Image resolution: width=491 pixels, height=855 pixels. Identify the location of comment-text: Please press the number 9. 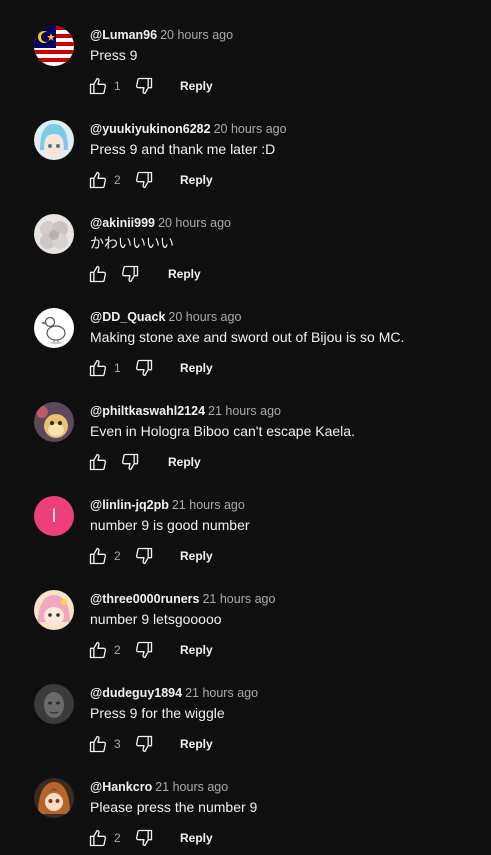
(174, 807).